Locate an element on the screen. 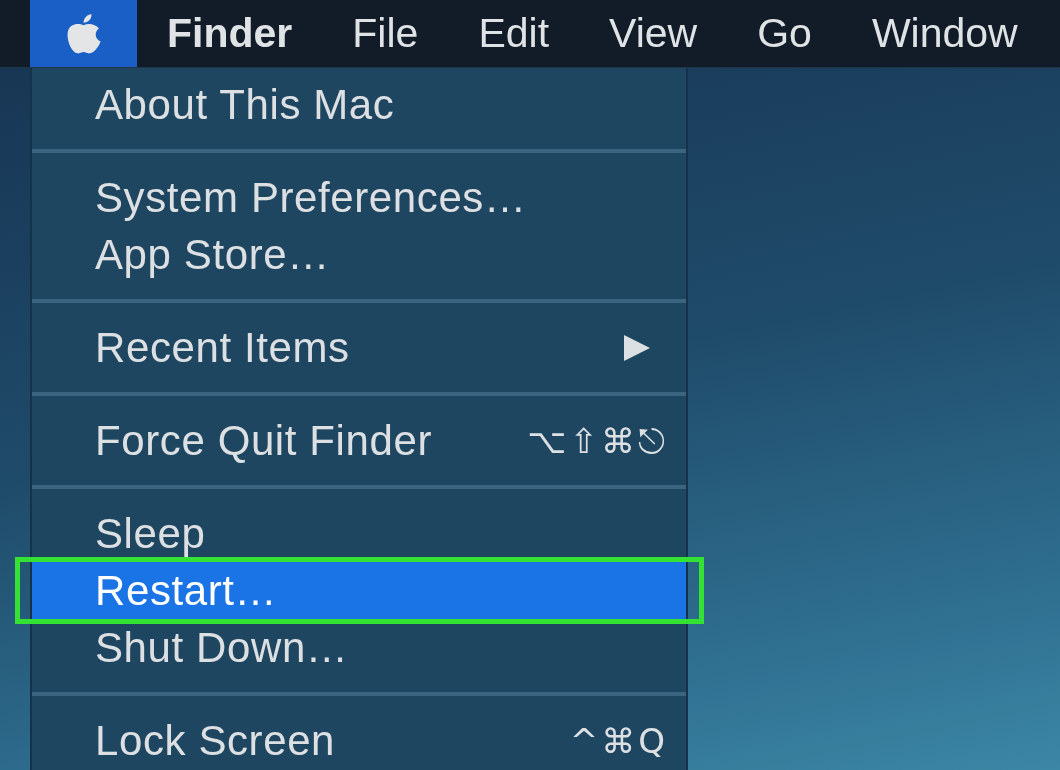 Image resolution: width=1060 pixels, height=770 pixels. keyboard-shortcut: ⌥⇧⌘⎋ is located at coordinates (597, 441).